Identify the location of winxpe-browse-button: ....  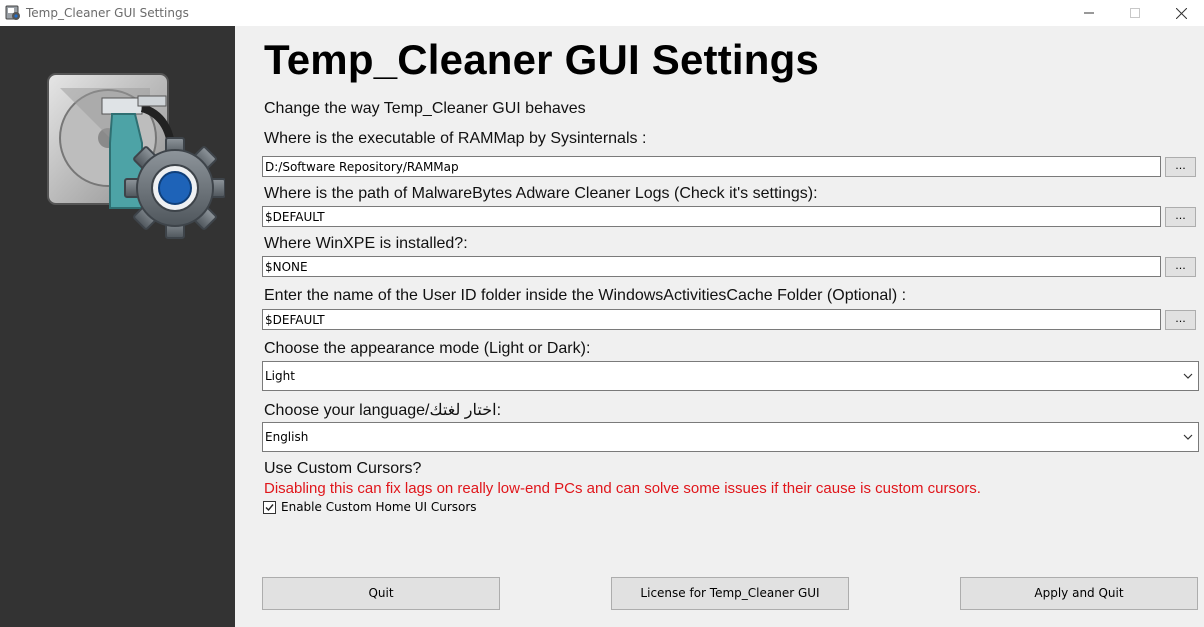
(1180, 267).